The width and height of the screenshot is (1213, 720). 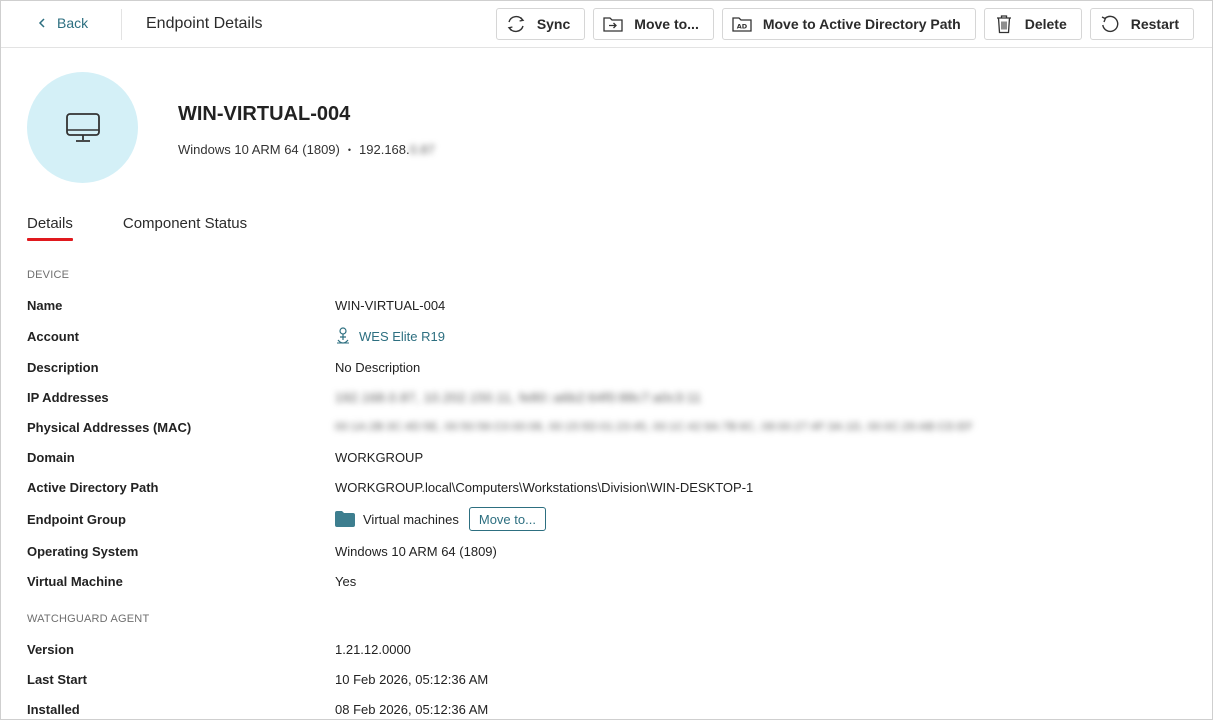 I want to click on device-ip-text: 192.168.0.87, so click(x=397, y=149).